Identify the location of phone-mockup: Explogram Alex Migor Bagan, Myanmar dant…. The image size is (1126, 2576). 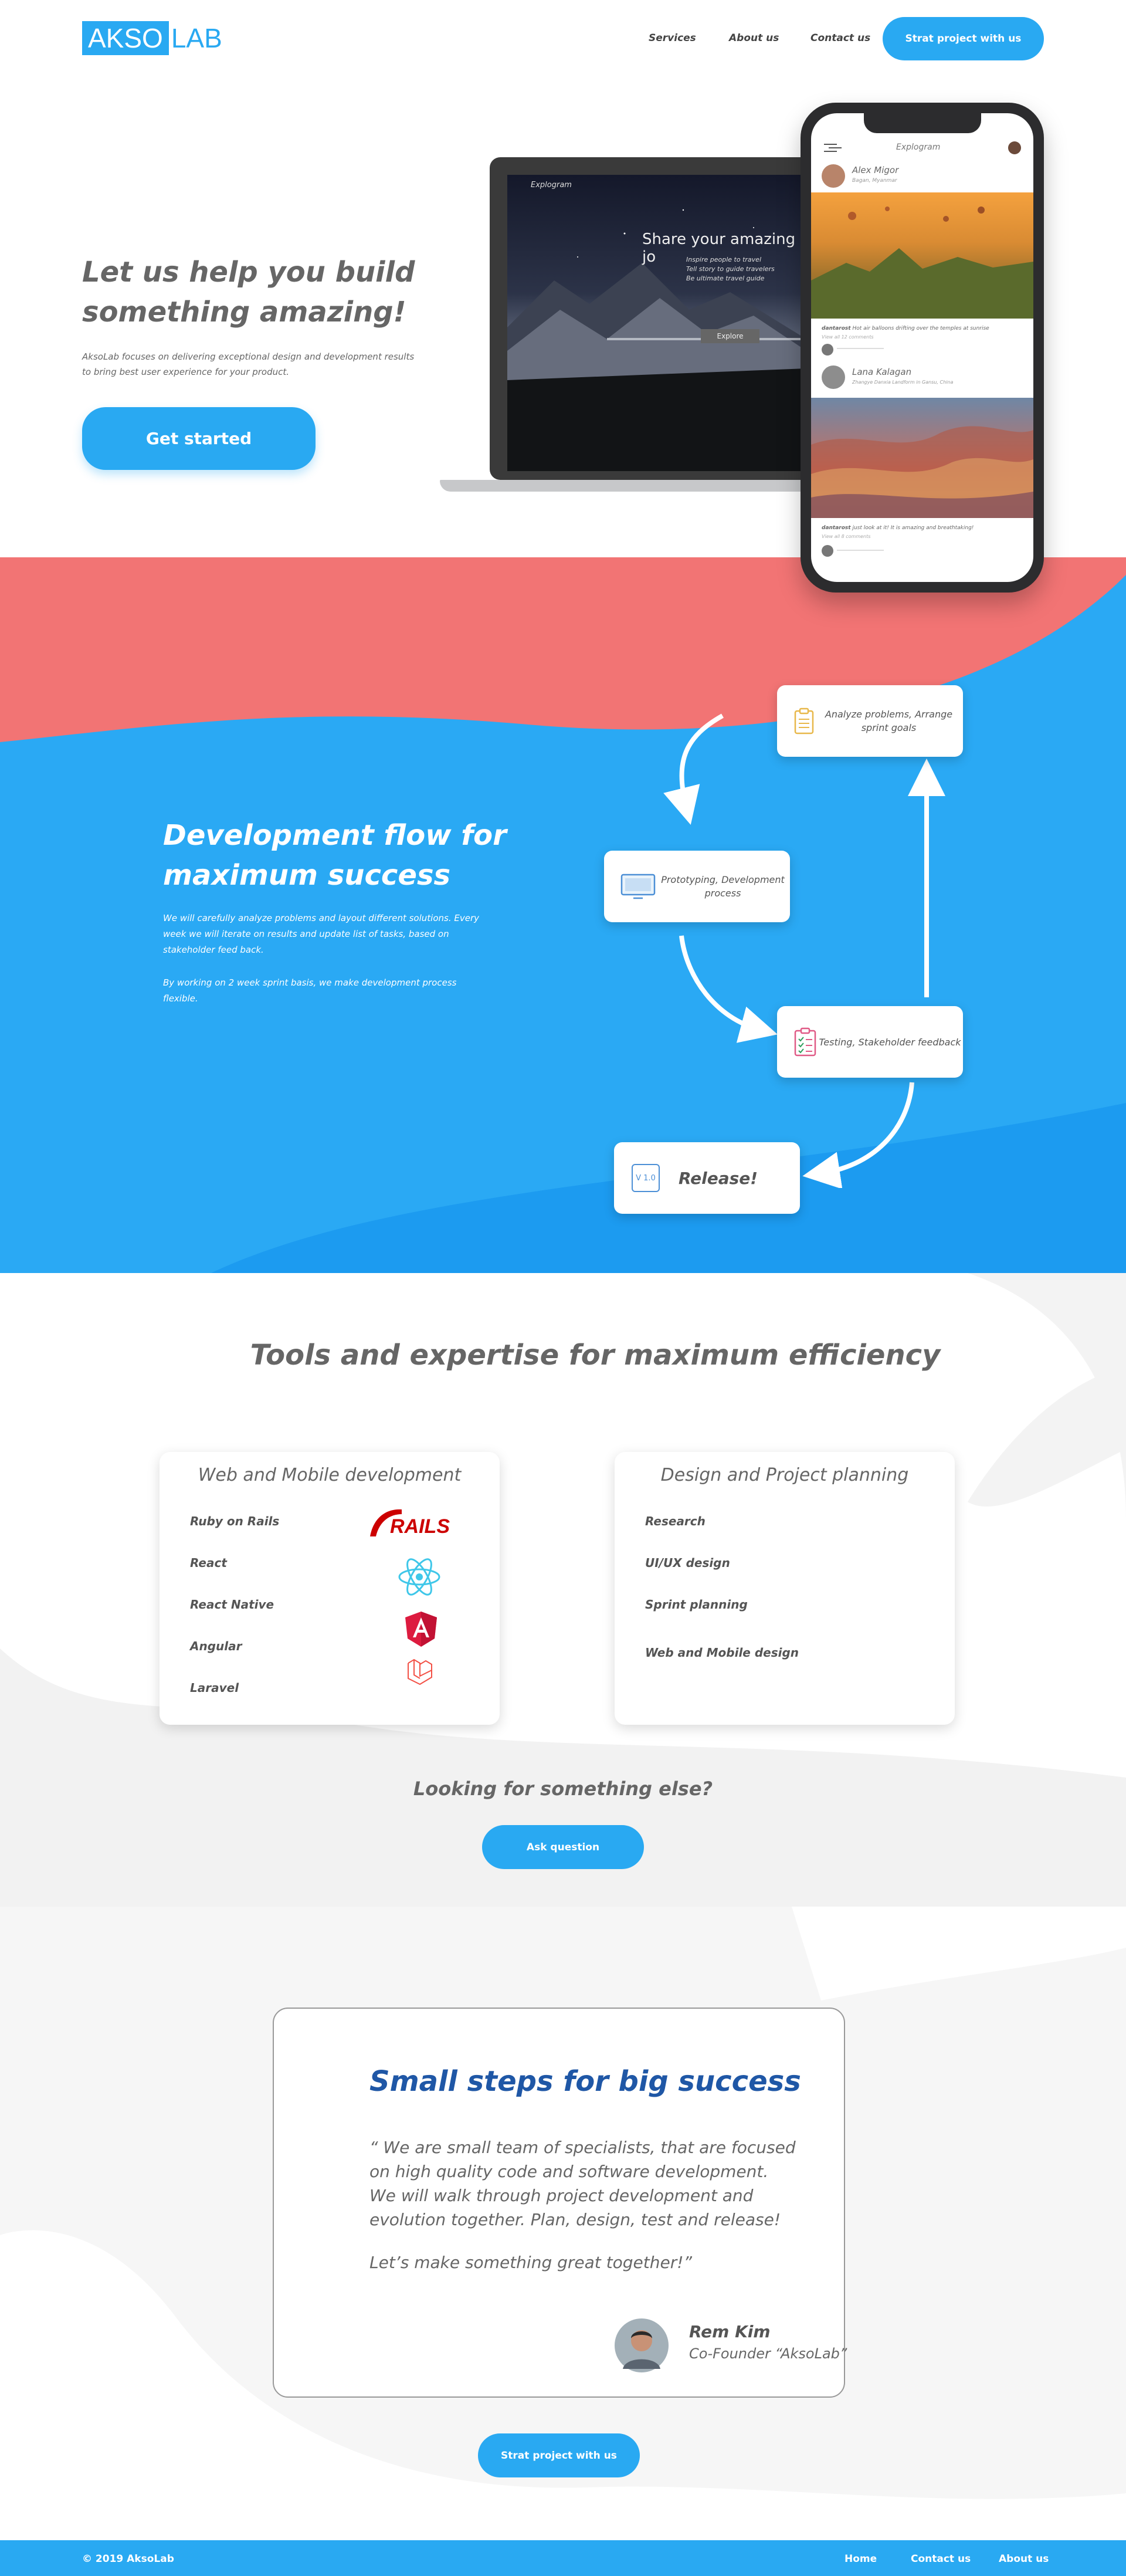
(922, 348).